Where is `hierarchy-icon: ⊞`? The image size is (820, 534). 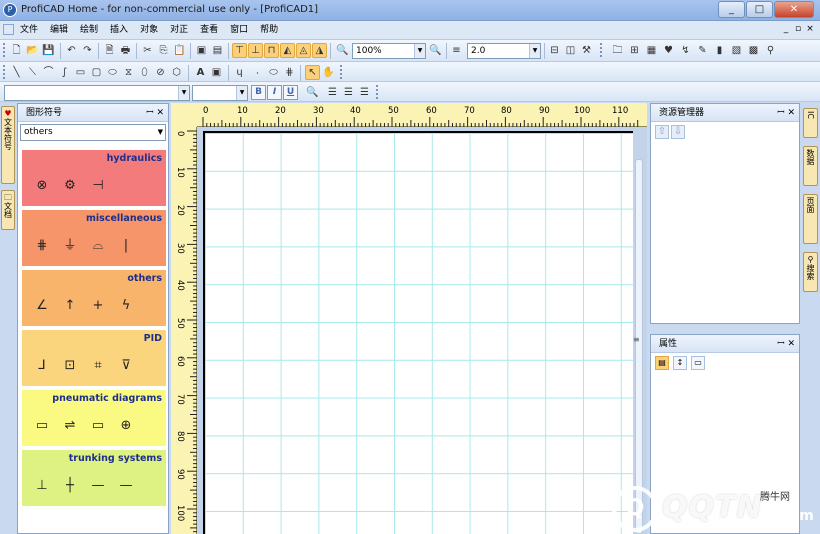 hierarchy-icon: ⊞ is located at coordinates (634, 50).